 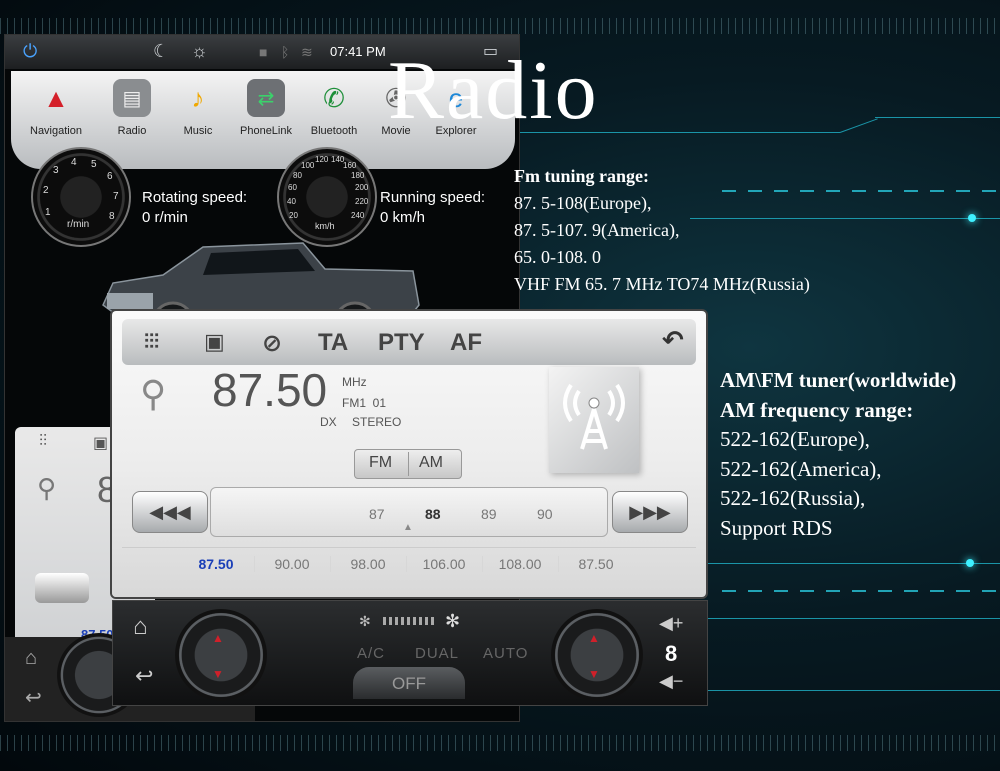 I want to click on no-signal-icon: ⊘, so click(x=272, y=343).